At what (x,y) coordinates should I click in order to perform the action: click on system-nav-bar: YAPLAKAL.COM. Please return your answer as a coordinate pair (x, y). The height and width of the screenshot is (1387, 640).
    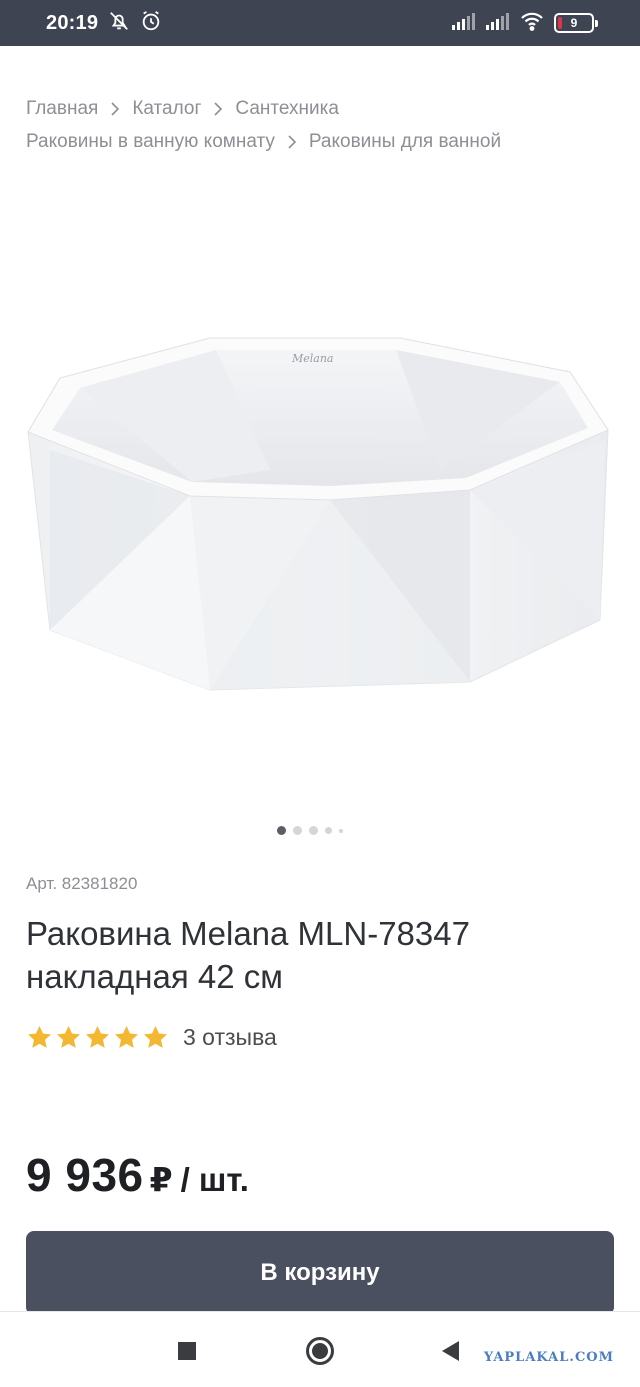
    Looking at the image, I should click on (320, 1349).